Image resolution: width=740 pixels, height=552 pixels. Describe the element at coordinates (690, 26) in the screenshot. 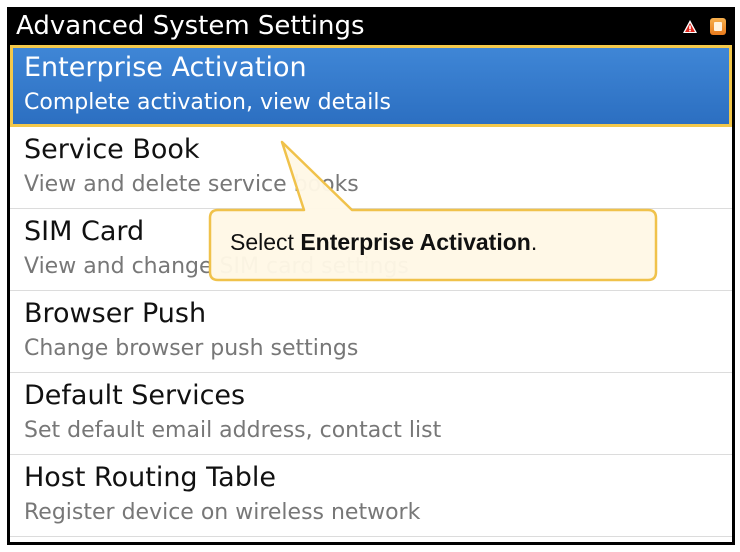

I see `warning-icon` at that location.